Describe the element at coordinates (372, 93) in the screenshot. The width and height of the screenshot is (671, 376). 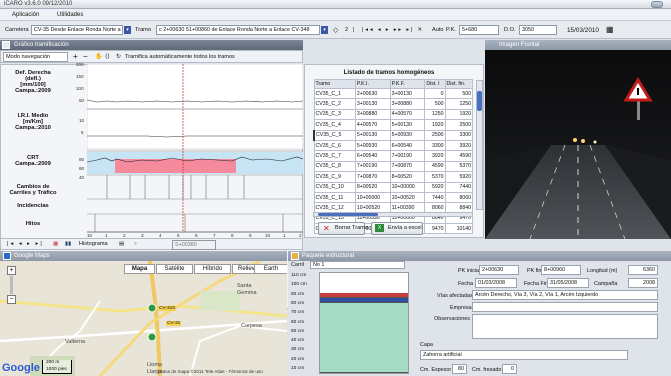
I see `table-cell: 2+00630` at that location.